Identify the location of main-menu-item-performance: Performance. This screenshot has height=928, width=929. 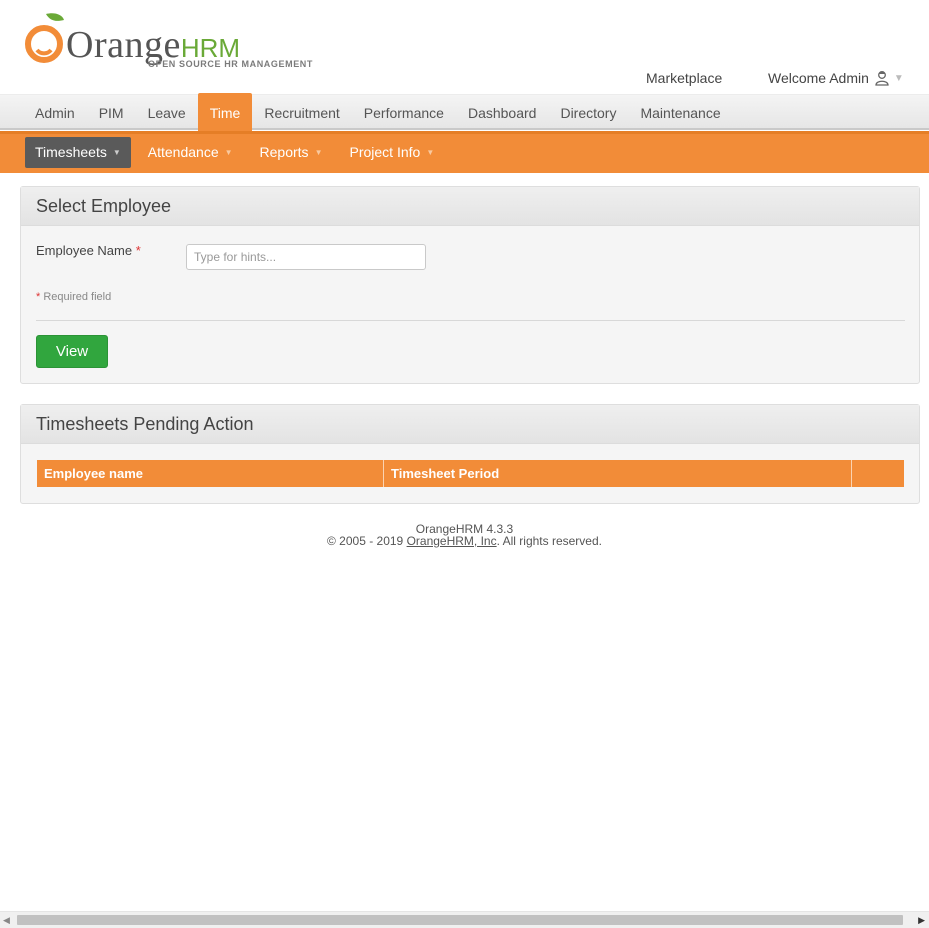
(404, 113).